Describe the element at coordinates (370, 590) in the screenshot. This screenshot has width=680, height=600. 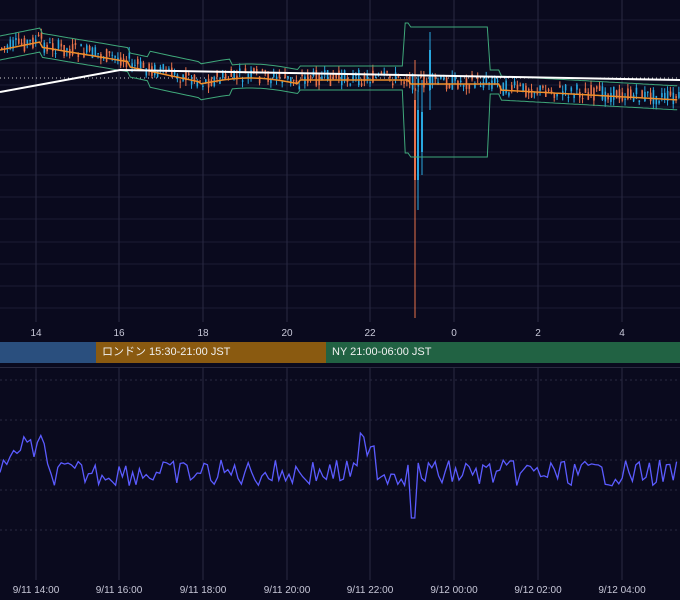
I see `date-label: 9/11 22:00` at that location.